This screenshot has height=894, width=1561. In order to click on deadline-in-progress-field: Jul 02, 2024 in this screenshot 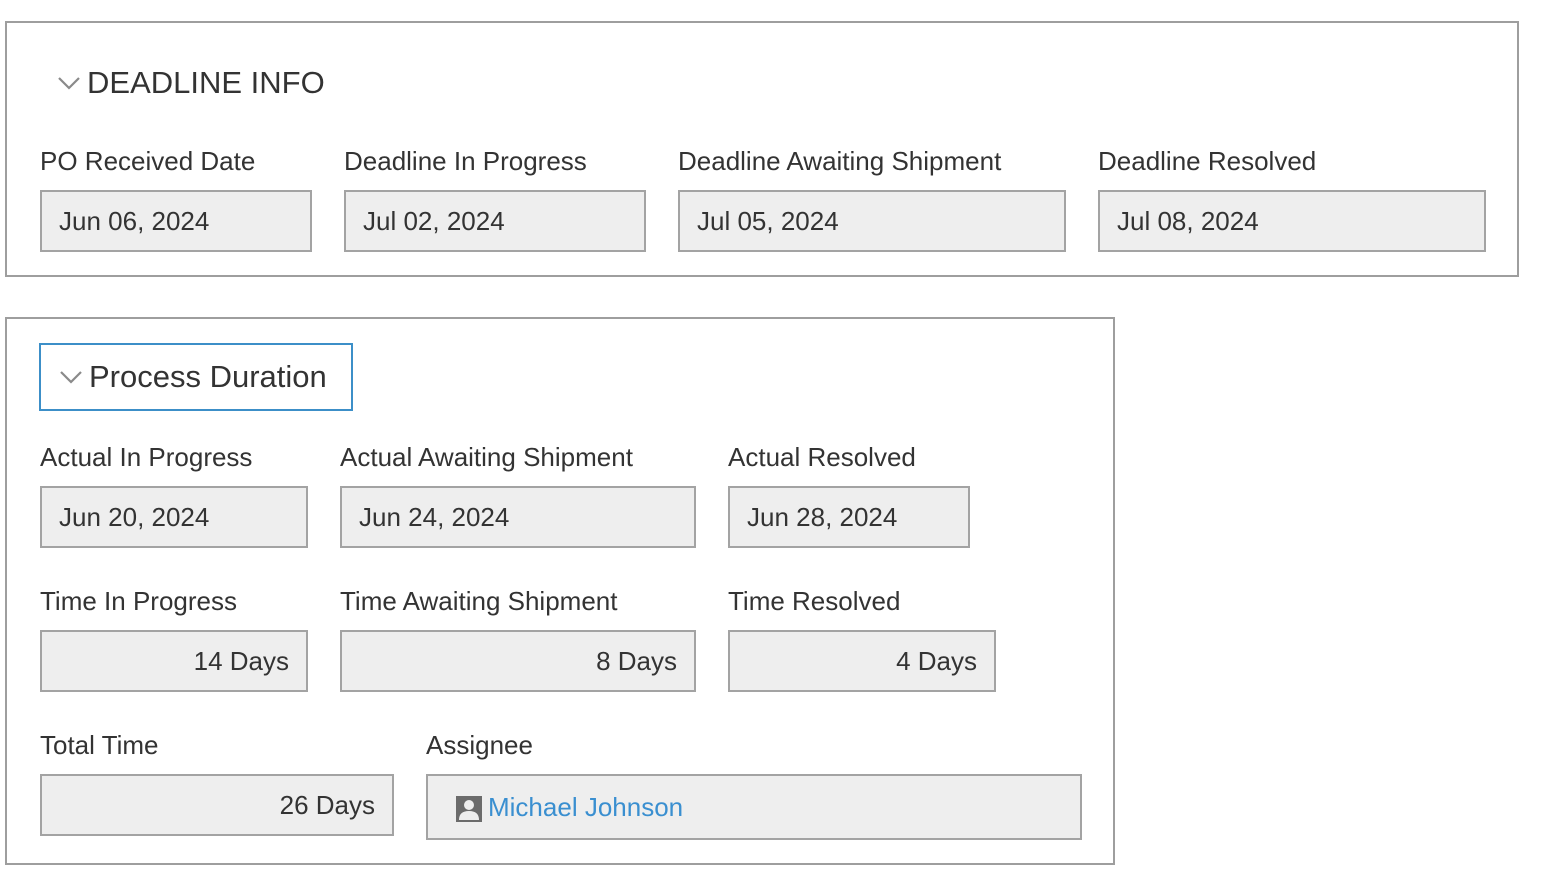, I will do `click(495, 221)`.